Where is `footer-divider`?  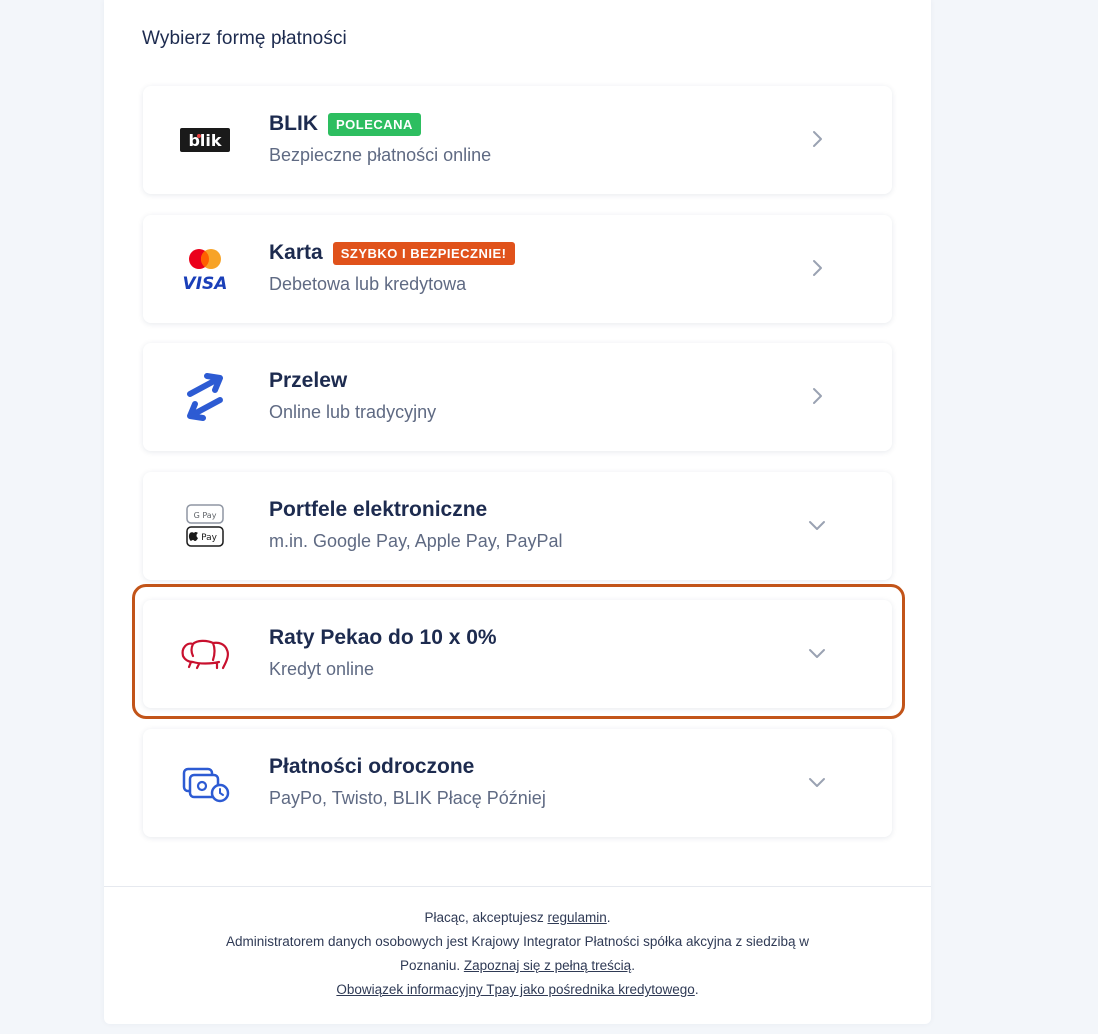 footer-divider is located at coordinates (517, 886).